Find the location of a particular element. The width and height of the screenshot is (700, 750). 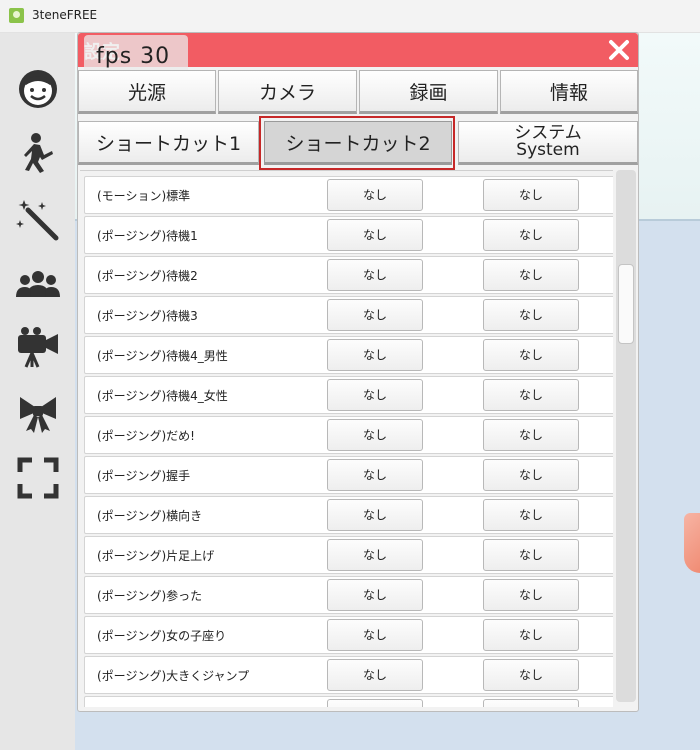

tab-system: システム System is located at coordinates (548, 143).